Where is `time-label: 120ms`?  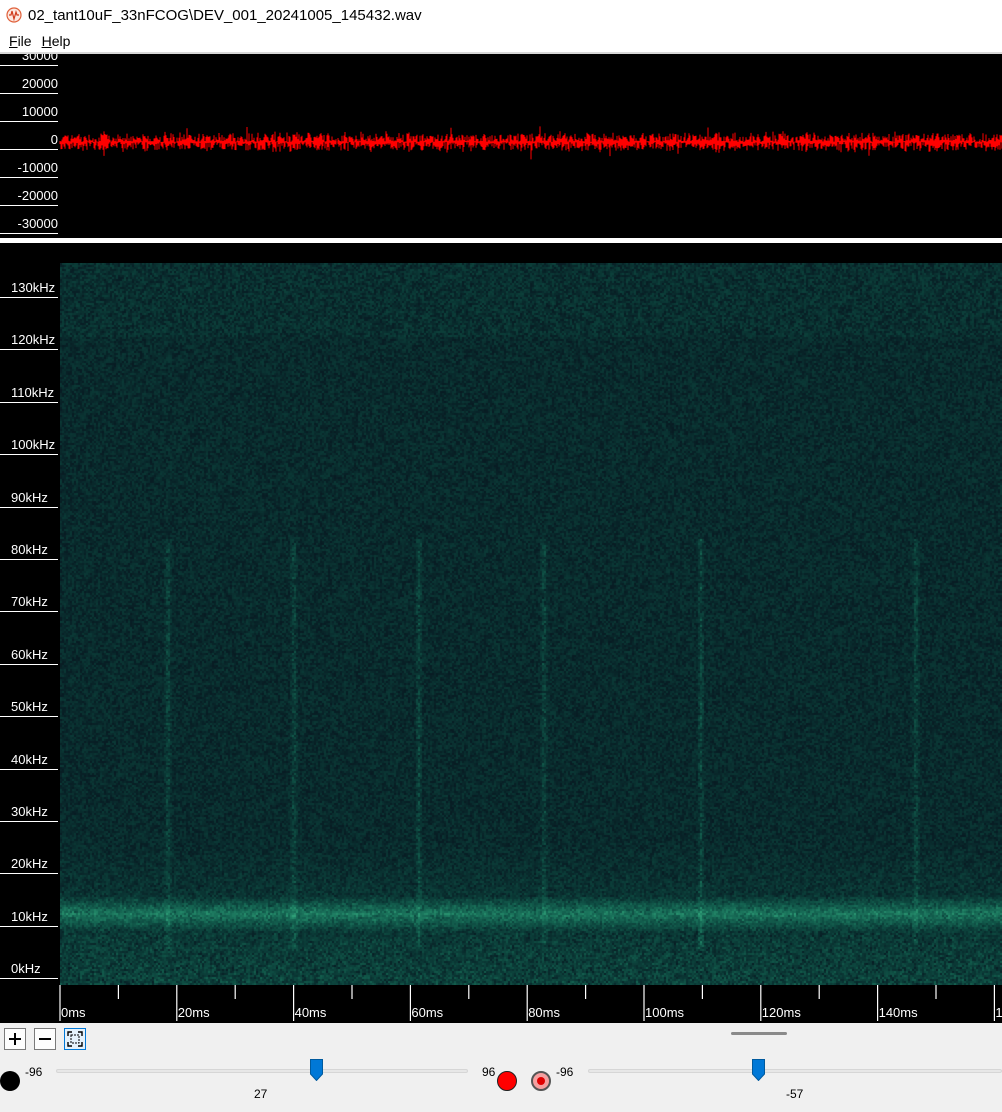
time-label: 120ms is located at coordinates (781, 1012).